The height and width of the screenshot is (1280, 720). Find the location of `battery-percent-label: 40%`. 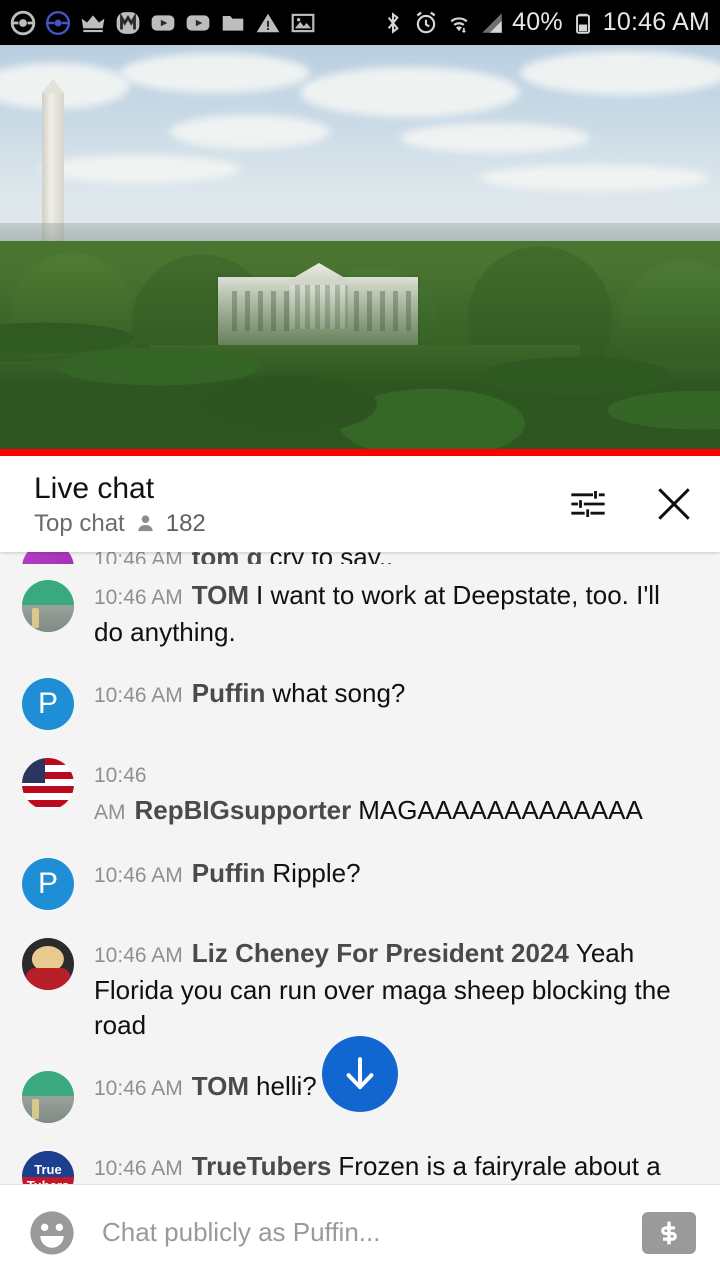

battery-percent-label: 40% is located at coordinates (537, 22).